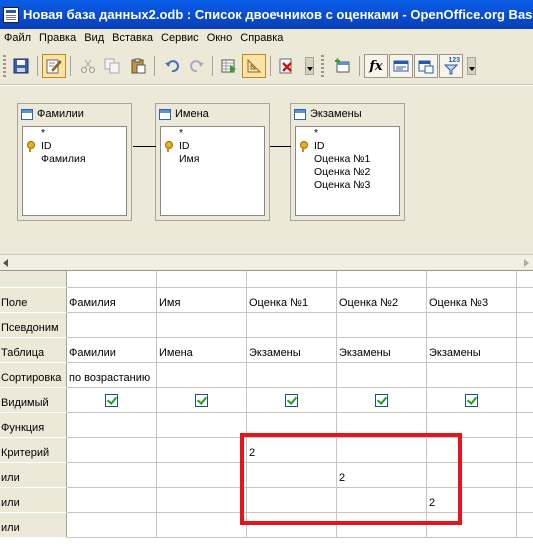 Image resolution: width=533 pixels, height=548 pixels. What do you see at coordinates (212, 171) in the screenshot?
I see `field-list: * ID Имя` at bounding box center [212, 171].